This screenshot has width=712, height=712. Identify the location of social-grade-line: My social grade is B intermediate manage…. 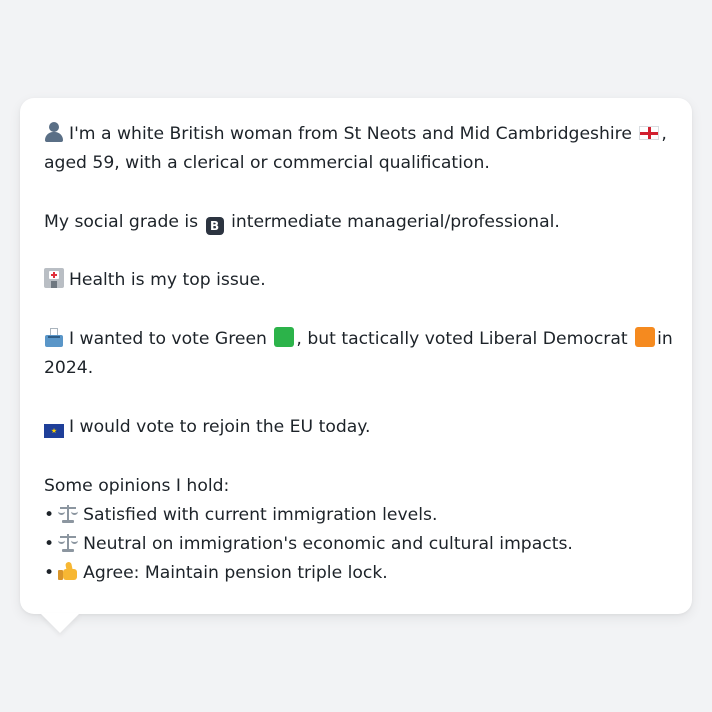
(356, 222).